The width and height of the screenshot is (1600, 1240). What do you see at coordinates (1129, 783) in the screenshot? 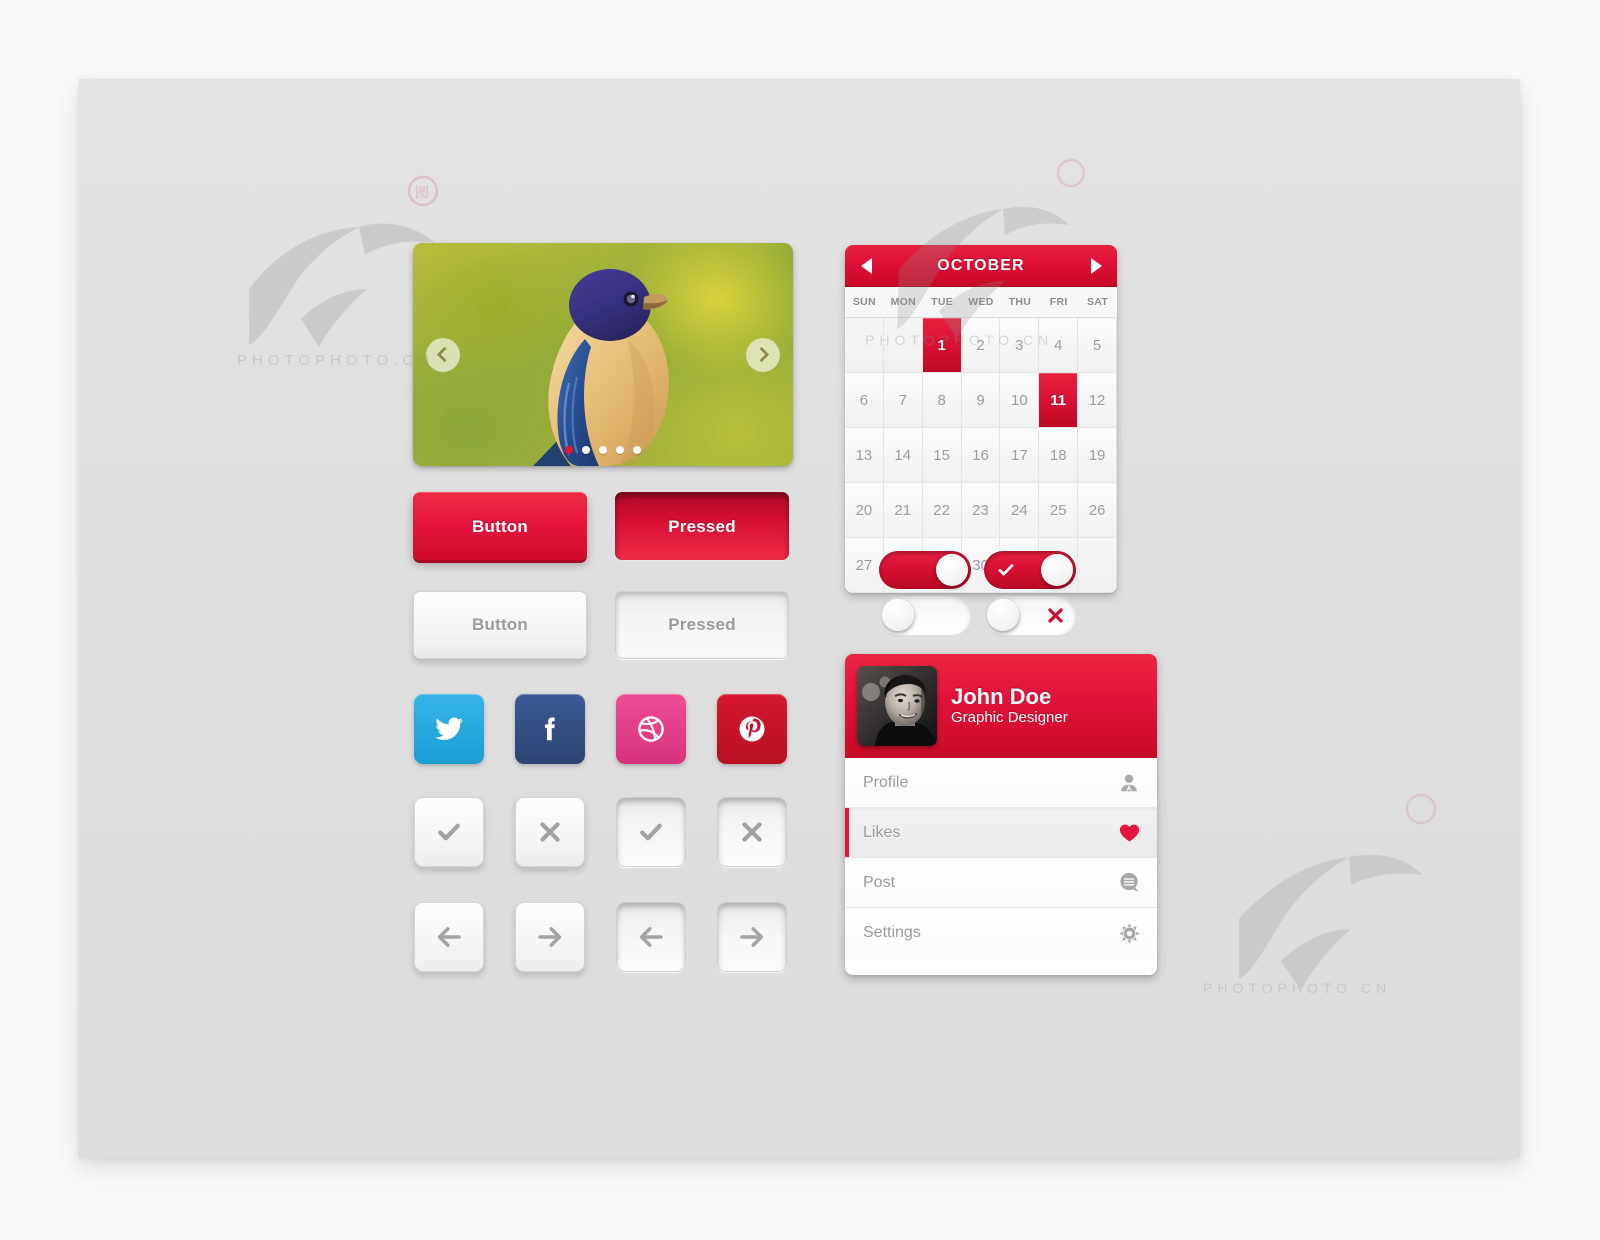
I see `user-icon` at bounding box center [1129, 783].